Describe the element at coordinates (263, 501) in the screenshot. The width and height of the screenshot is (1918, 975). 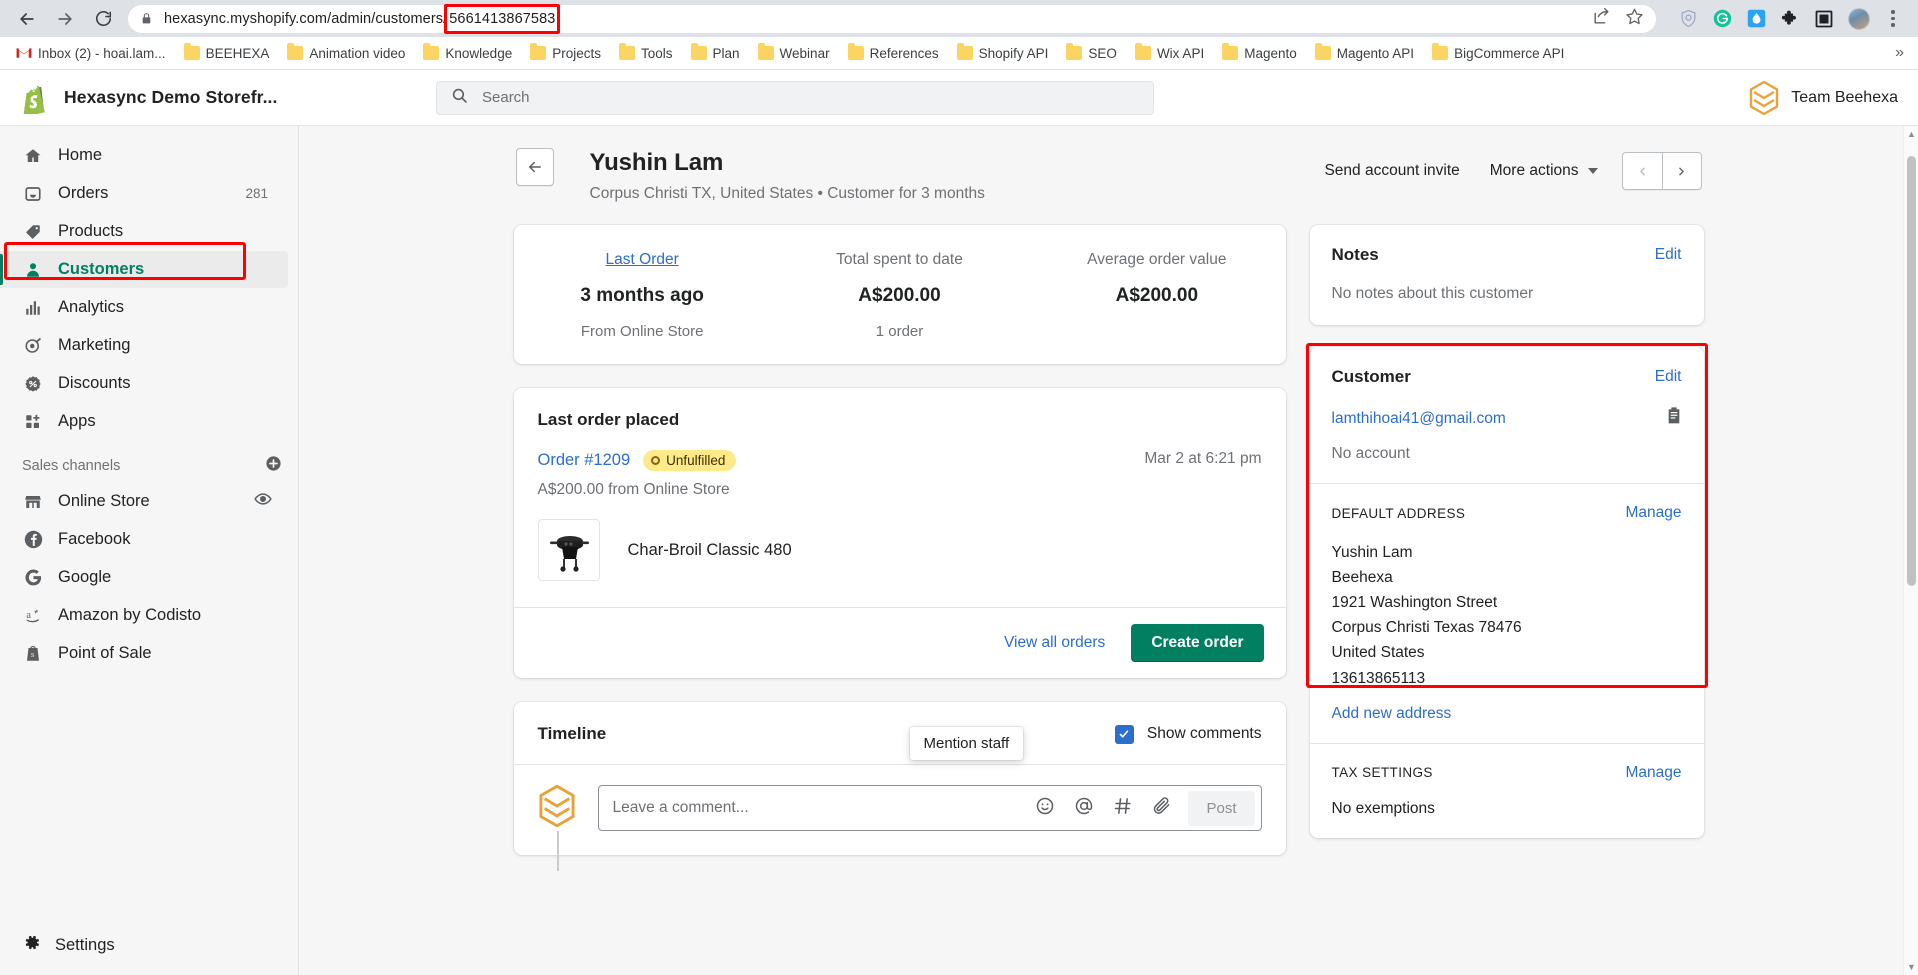
I see `eye-icon` at that location.